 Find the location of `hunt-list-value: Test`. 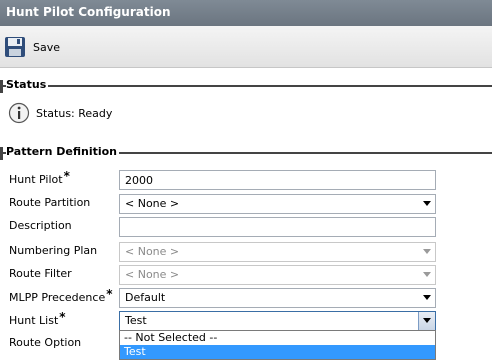

hunt-list-value: Test is located at coordinates (136, 320).